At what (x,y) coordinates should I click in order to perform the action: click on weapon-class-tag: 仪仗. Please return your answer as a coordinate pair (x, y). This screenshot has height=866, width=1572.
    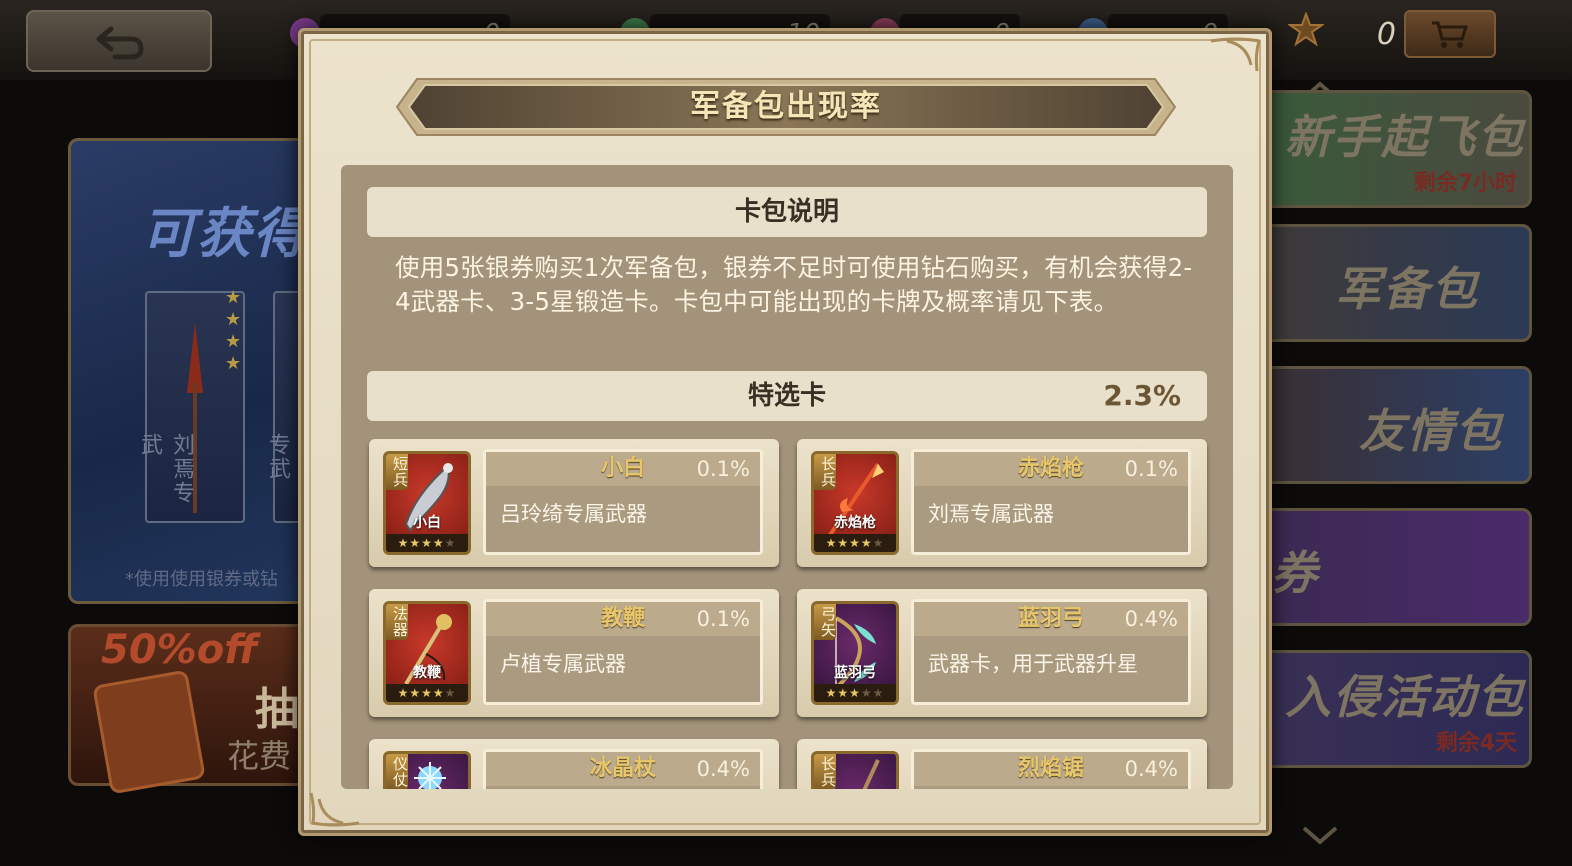
    Looking at the image, I should click on (397, 771).